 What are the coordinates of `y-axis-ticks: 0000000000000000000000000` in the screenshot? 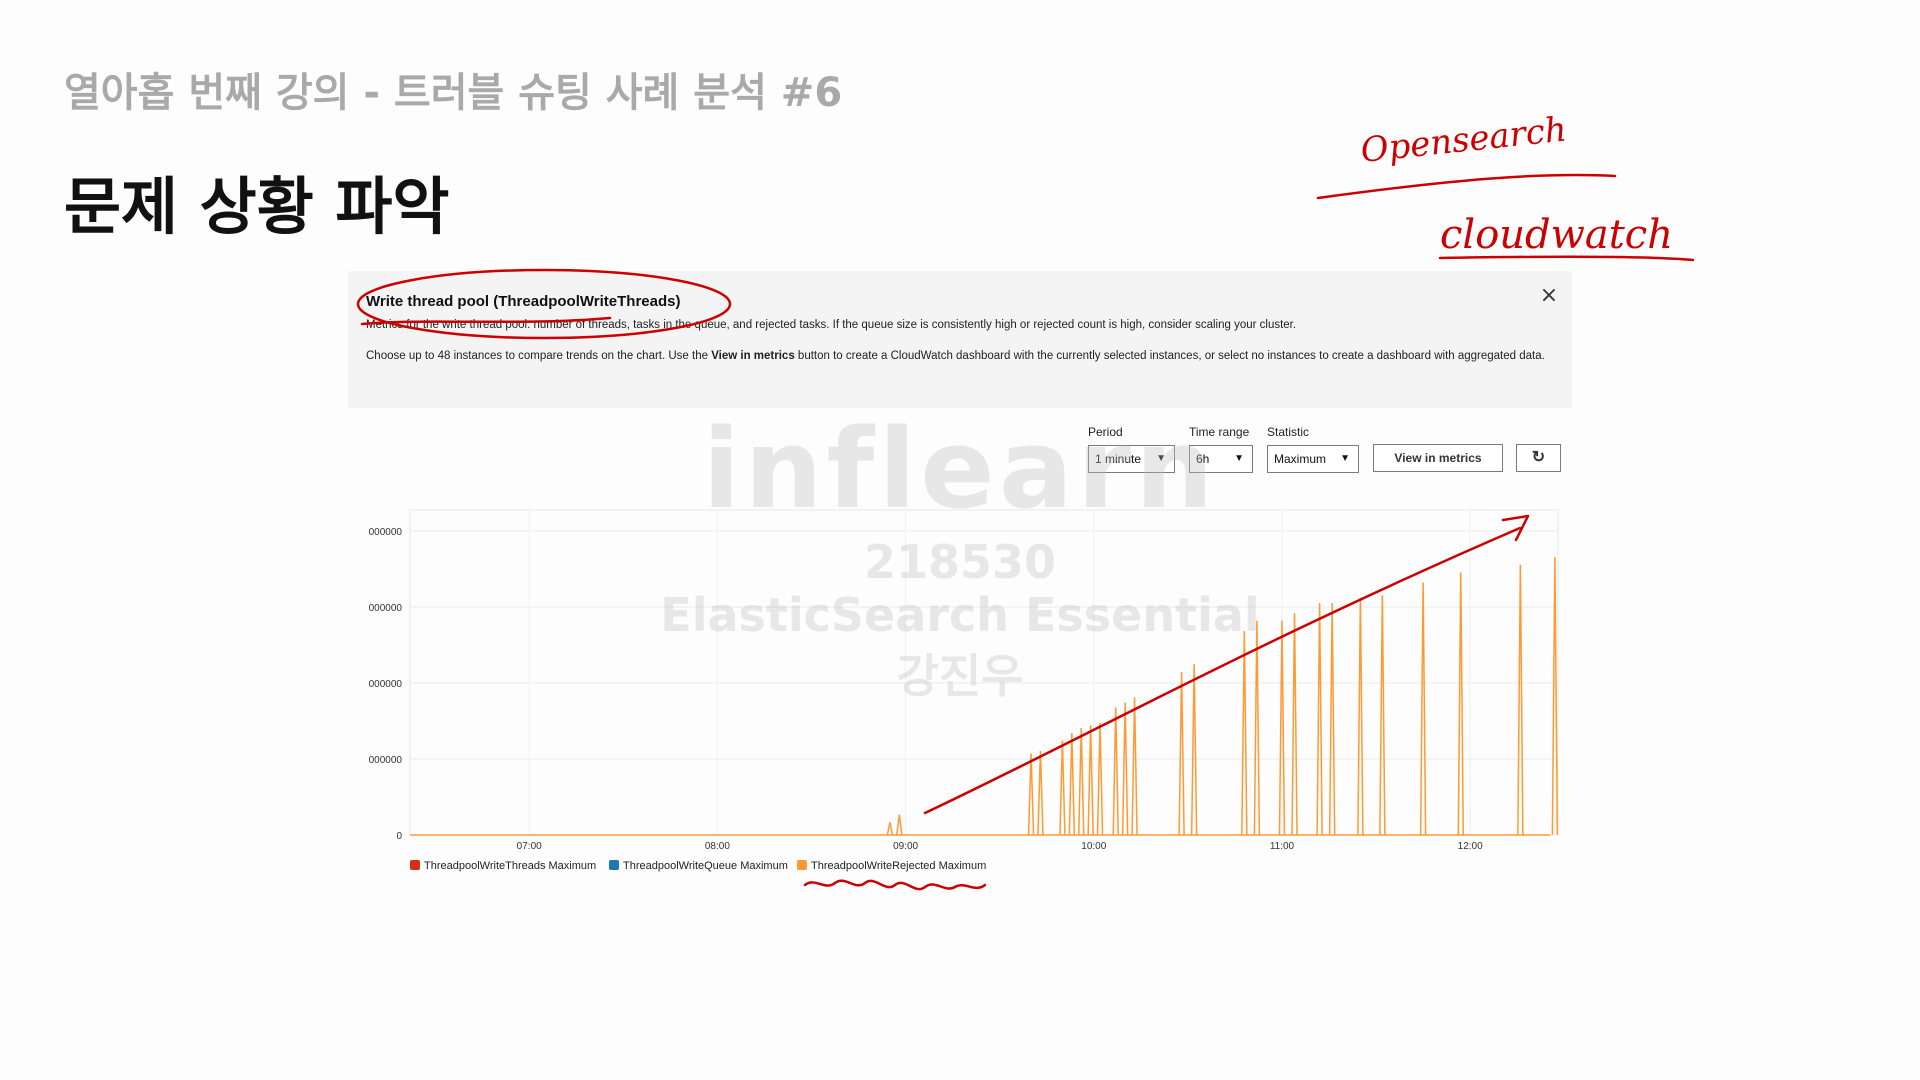 It's located at (386, 684).